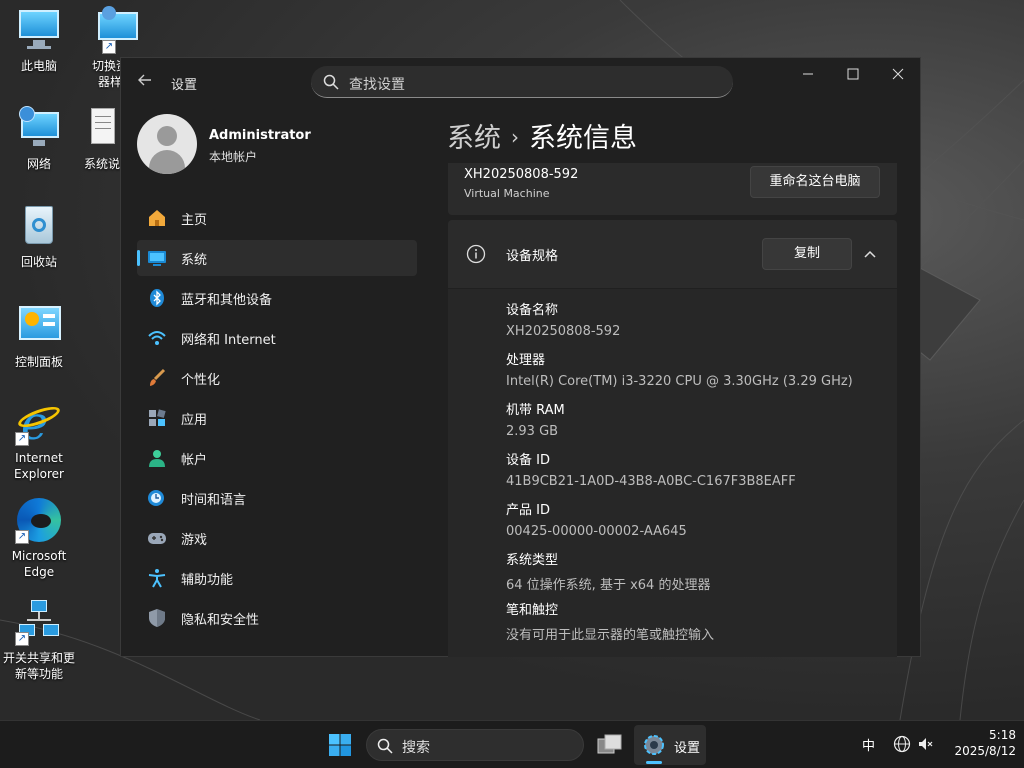  Describe the element at coordinates (277, 218) in the screenshot. I see `sidebar-item-home: 主页` at that location.